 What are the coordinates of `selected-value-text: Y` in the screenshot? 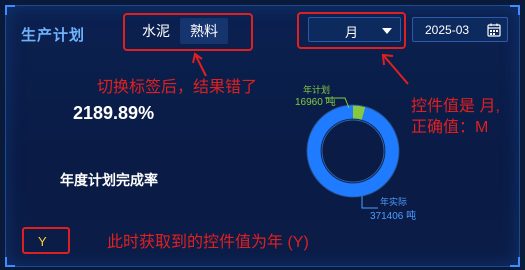 It's located at (42, 241).